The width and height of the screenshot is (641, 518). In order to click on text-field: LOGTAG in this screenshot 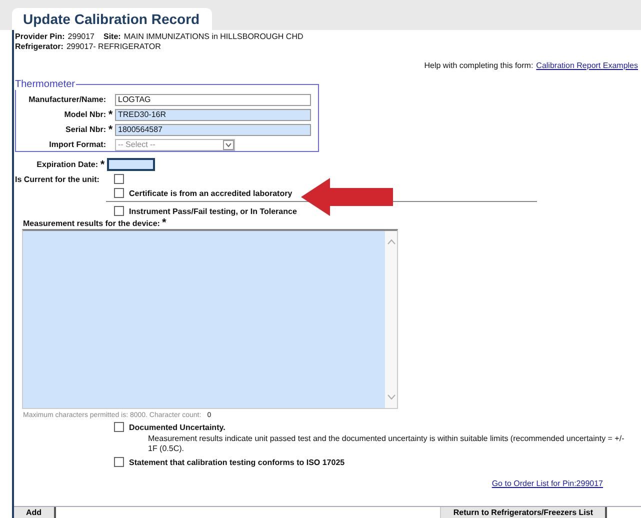, I will do `click(213, 100)`.